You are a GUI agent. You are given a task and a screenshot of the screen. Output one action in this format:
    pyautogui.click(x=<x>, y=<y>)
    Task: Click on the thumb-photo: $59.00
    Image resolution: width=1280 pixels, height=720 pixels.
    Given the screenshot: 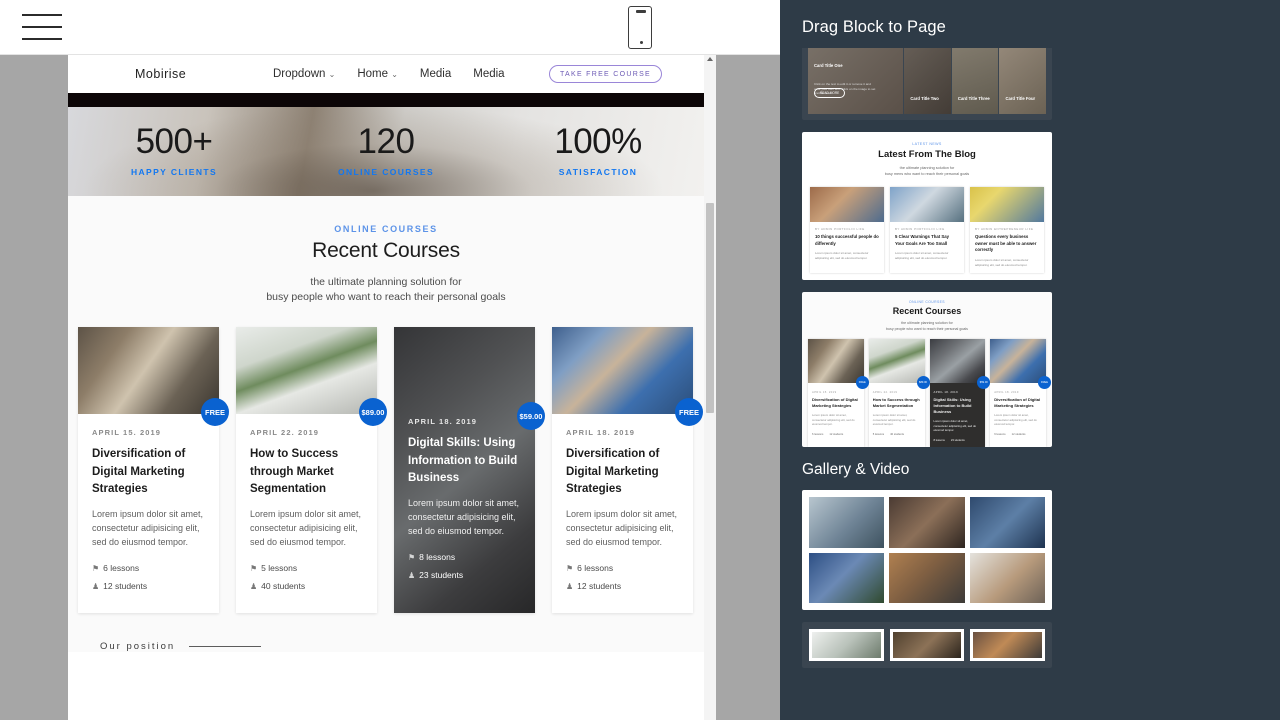 What is the action you would take?
    pyautogui.click(x=960, y=364)
    